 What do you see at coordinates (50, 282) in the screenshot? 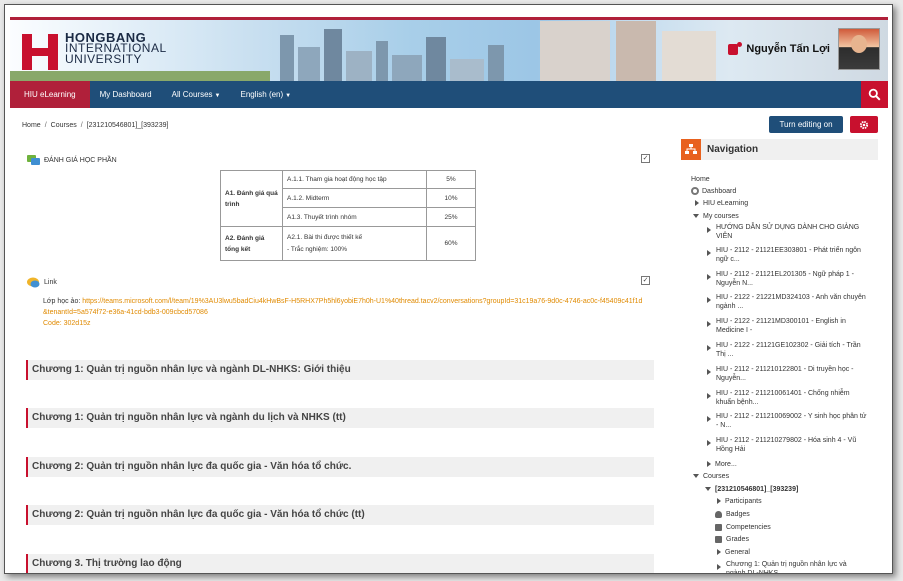
I see `link-title: Link` at bounding box center [50, 282].